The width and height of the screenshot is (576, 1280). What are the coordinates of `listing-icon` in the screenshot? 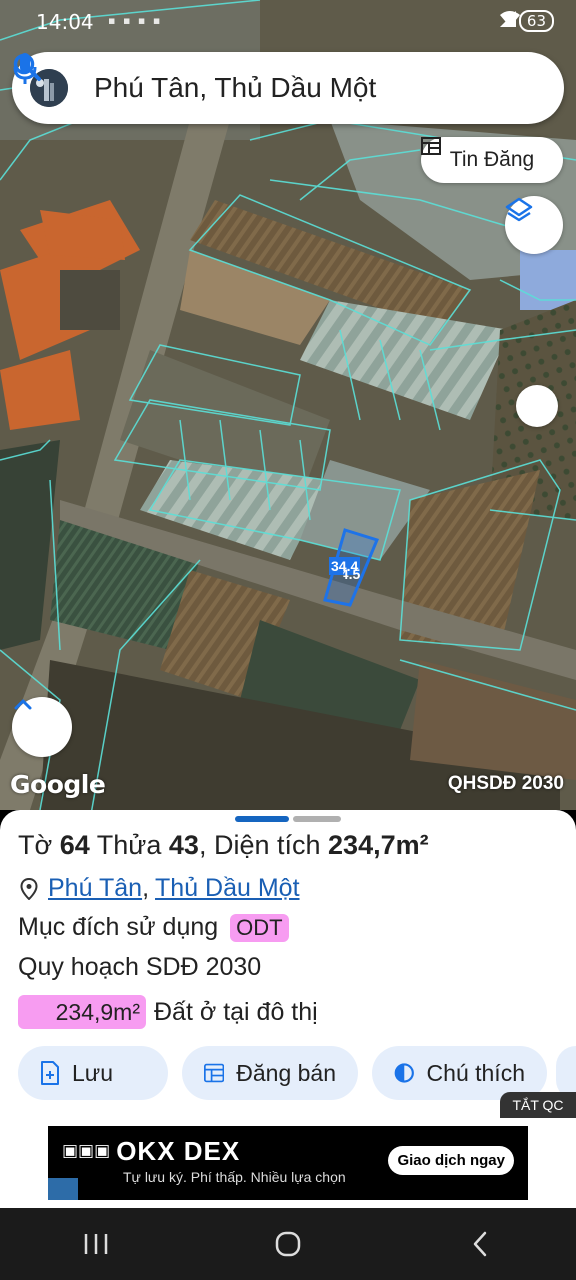 It's located at (214, 1073).